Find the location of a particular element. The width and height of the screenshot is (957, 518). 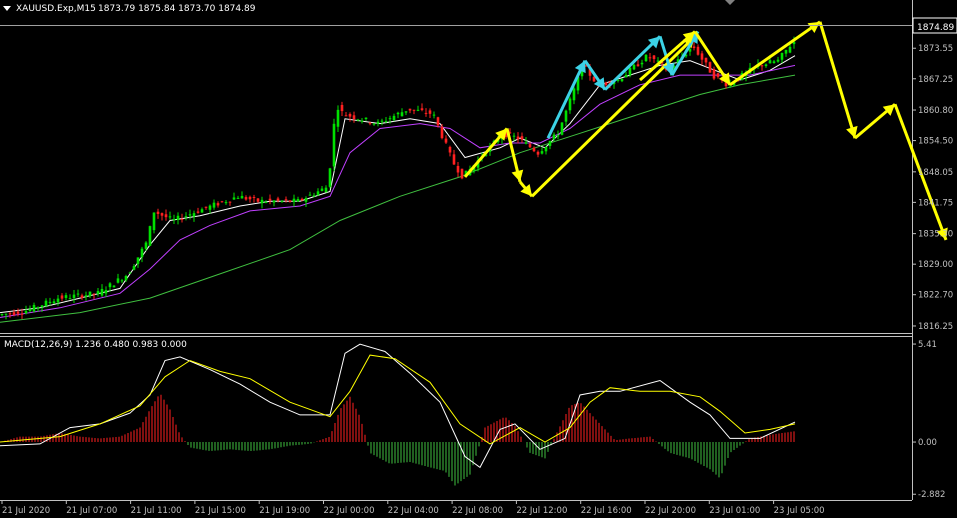

time-tick-label: 22 Jul 04:00 is located at coordinates (413, 511).